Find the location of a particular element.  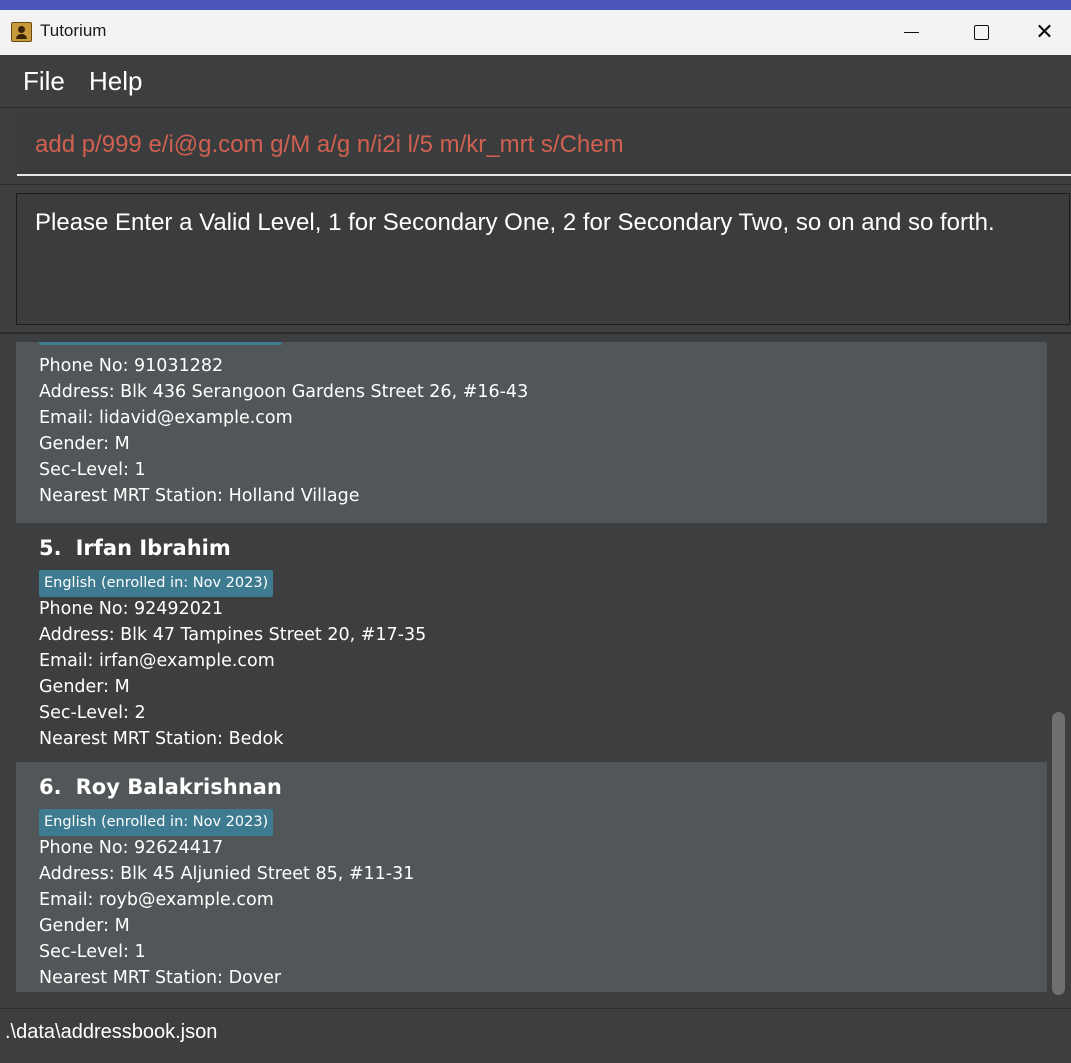

title-bar: Tutorium ✕ is located at coordinates (535, 32).